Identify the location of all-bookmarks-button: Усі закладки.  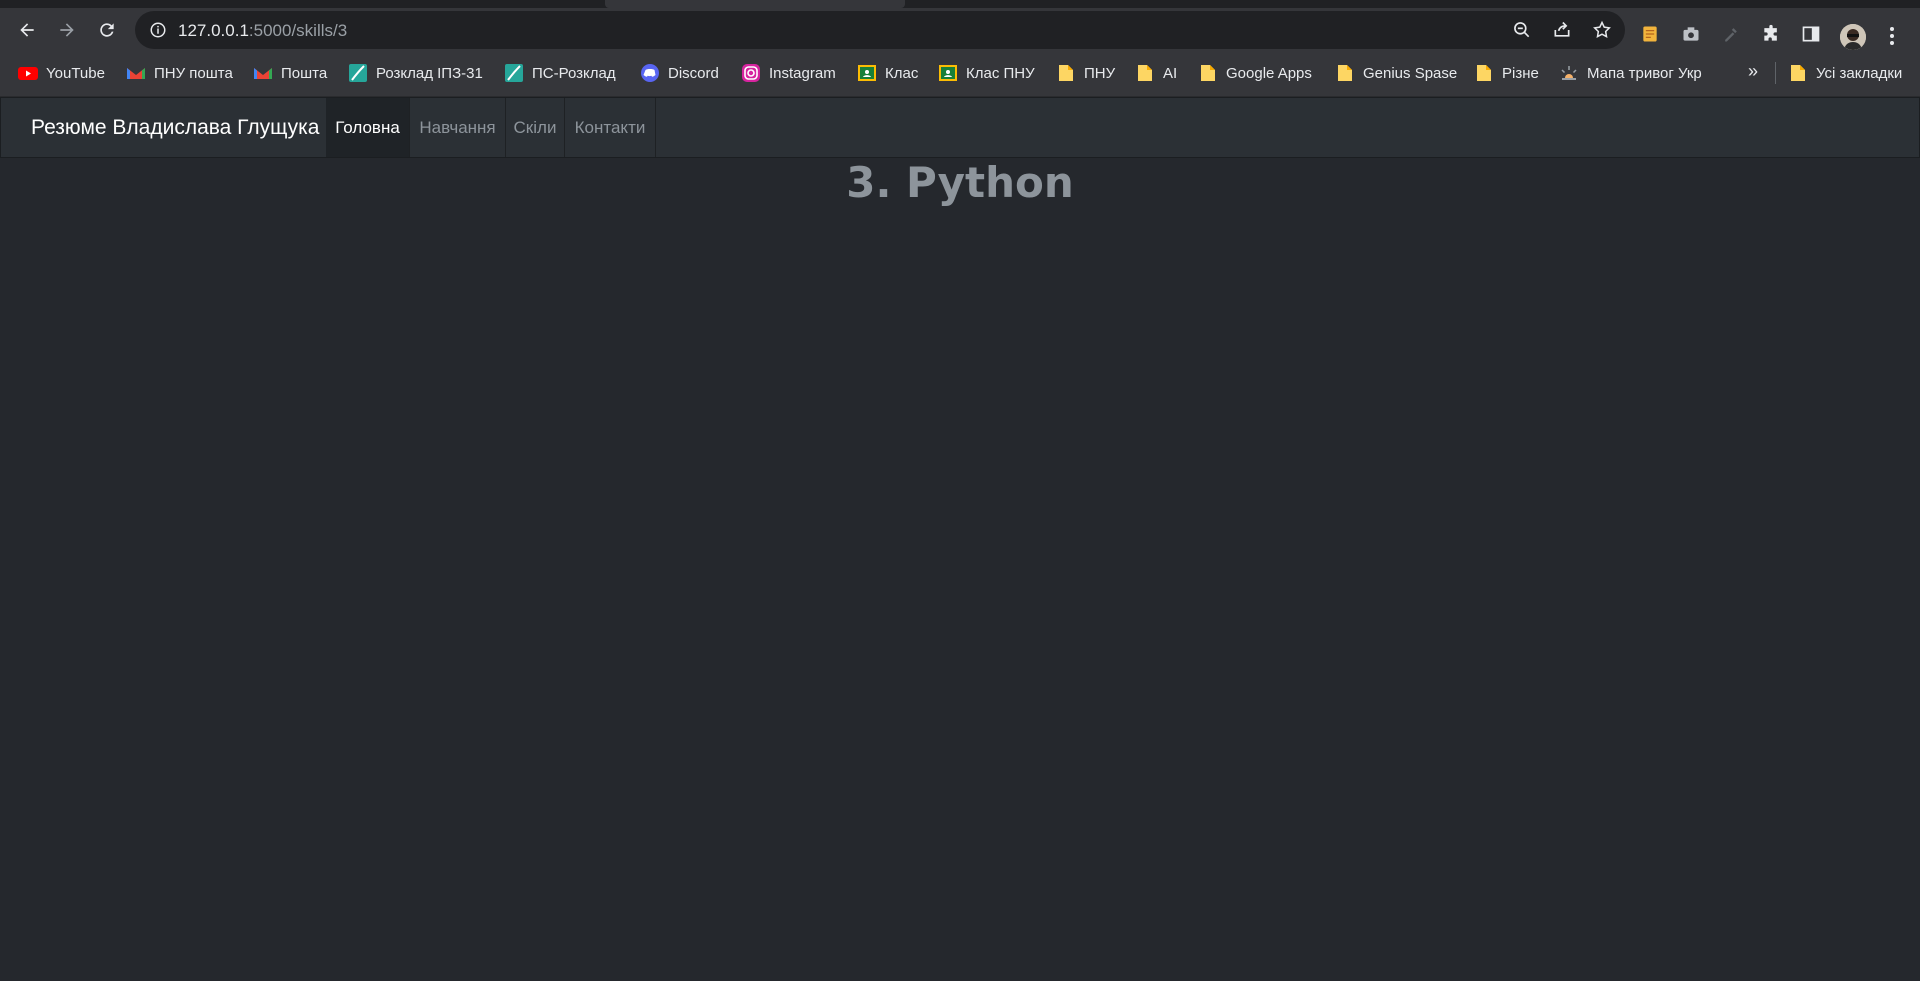
(1845, 73).